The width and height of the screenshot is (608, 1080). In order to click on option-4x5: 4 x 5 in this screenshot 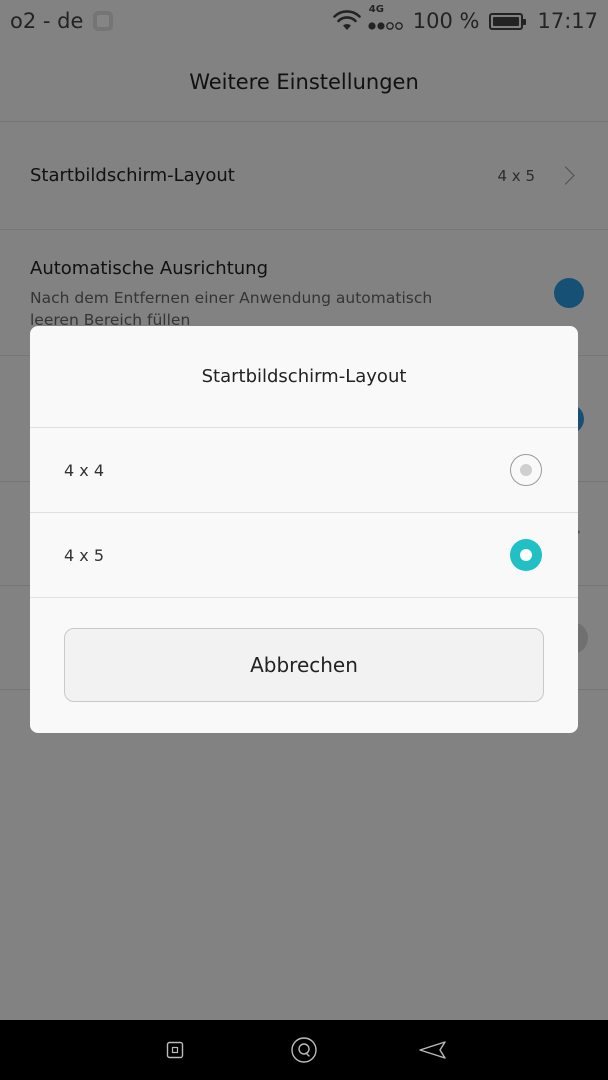, I will do `click(304, 555)`.